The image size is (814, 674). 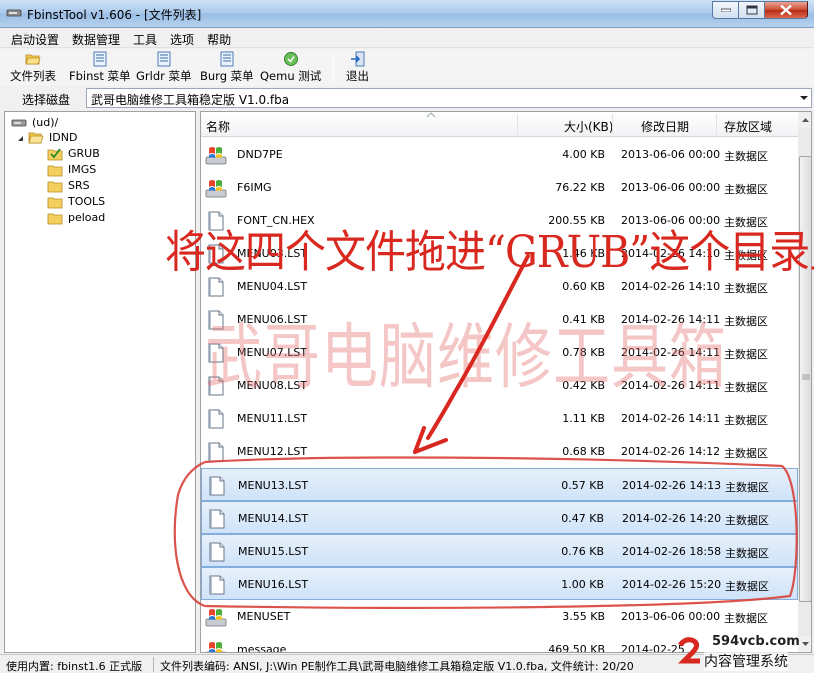 I want to click on tree-node-srs: SRS, so click(x=97, y=186).